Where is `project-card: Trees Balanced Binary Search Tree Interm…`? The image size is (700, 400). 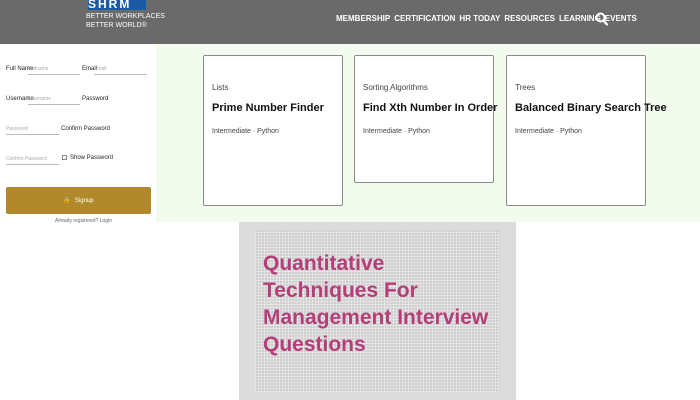
project-card: Trees Balanced Binary Search Tree Interm… is located at coordinates (586, 130).